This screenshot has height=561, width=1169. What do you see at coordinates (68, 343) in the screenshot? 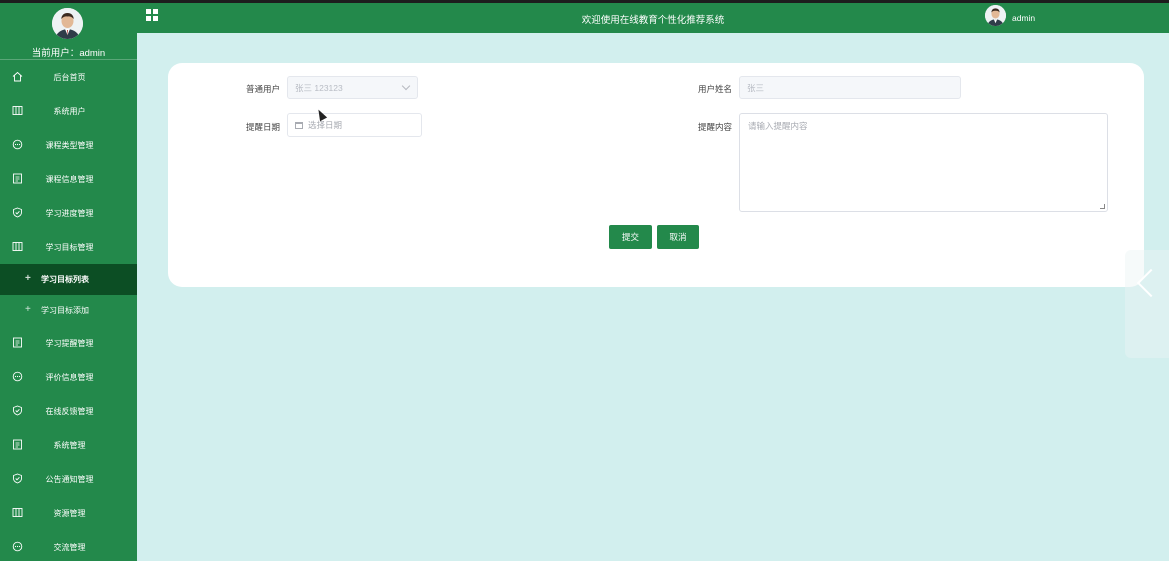
I see `sidebar-item-reminders: 学习提醒管理` at bounding box center [68, 343].